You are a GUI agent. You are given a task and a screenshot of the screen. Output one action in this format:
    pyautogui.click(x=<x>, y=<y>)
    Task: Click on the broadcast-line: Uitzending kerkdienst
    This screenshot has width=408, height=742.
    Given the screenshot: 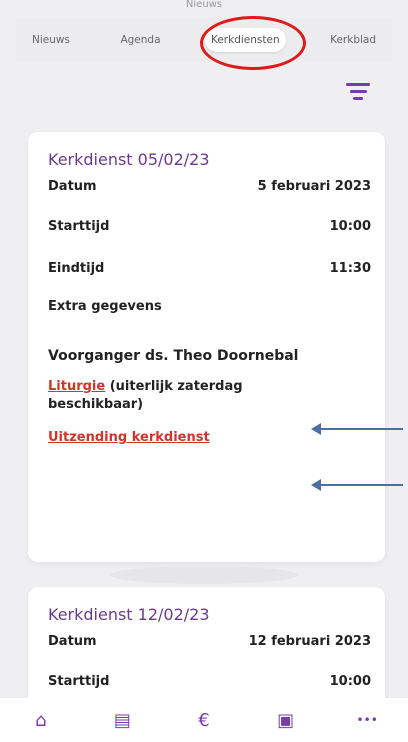 What is the action you would take?
    pyautogui.click(x=209, y=437)
    